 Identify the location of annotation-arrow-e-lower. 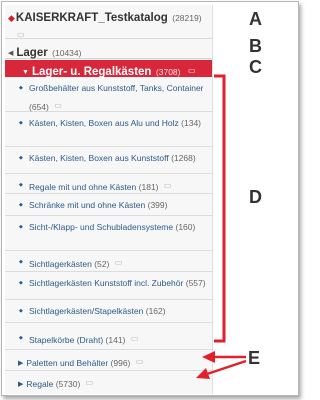
(226, 367).